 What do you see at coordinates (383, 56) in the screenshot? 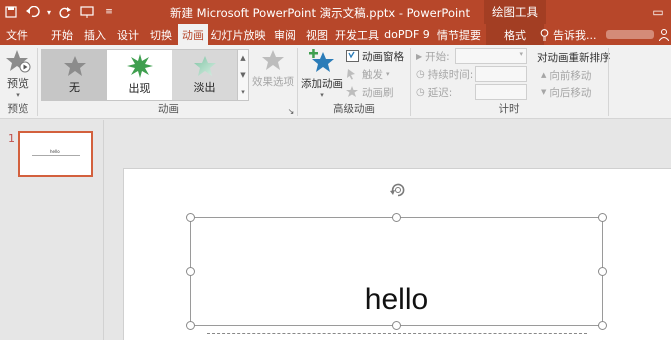
I see `animation-pane-label: 动画窗格` at bounding box center [383, 56].